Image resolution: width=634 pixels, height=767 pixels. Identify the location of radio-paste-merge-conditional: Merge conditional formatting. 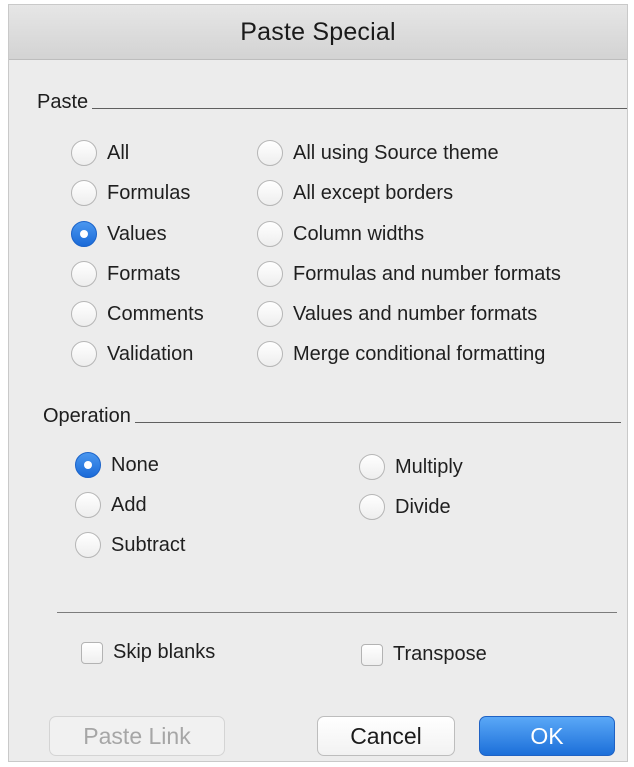
(401, 354).